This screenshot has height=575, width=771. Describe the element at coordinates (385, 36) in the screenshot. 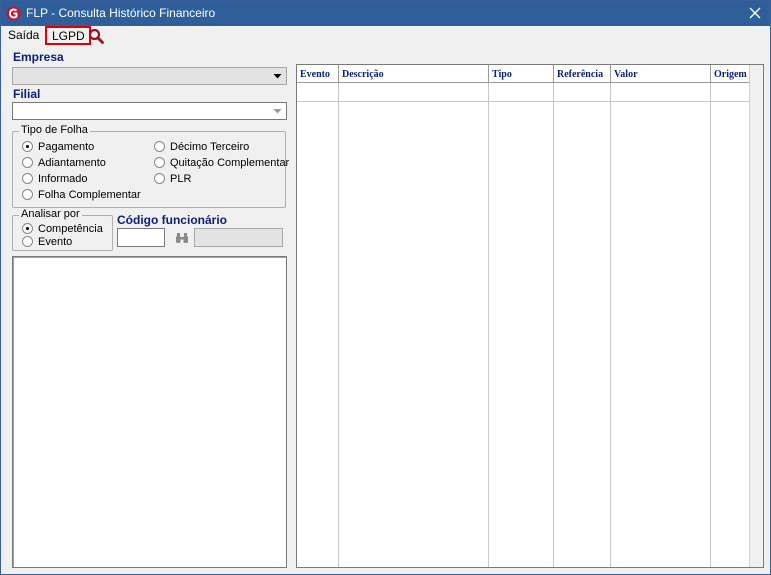

I see `menu-bar: Saída LGPD` at that location.